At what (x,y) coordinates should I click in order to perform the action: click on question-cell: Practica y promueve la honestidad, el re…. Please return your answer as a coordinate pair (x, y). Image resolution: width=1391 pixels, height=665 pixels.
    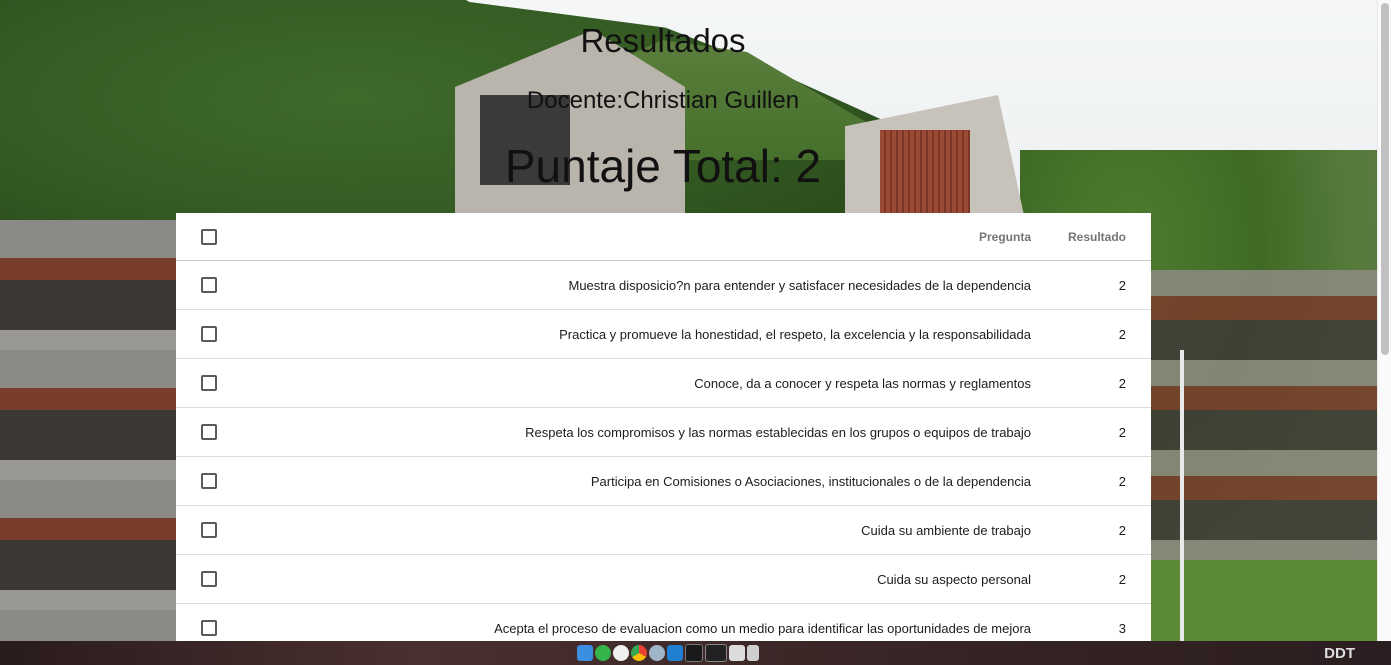
    Looking at the image, I should click on (659, 334).